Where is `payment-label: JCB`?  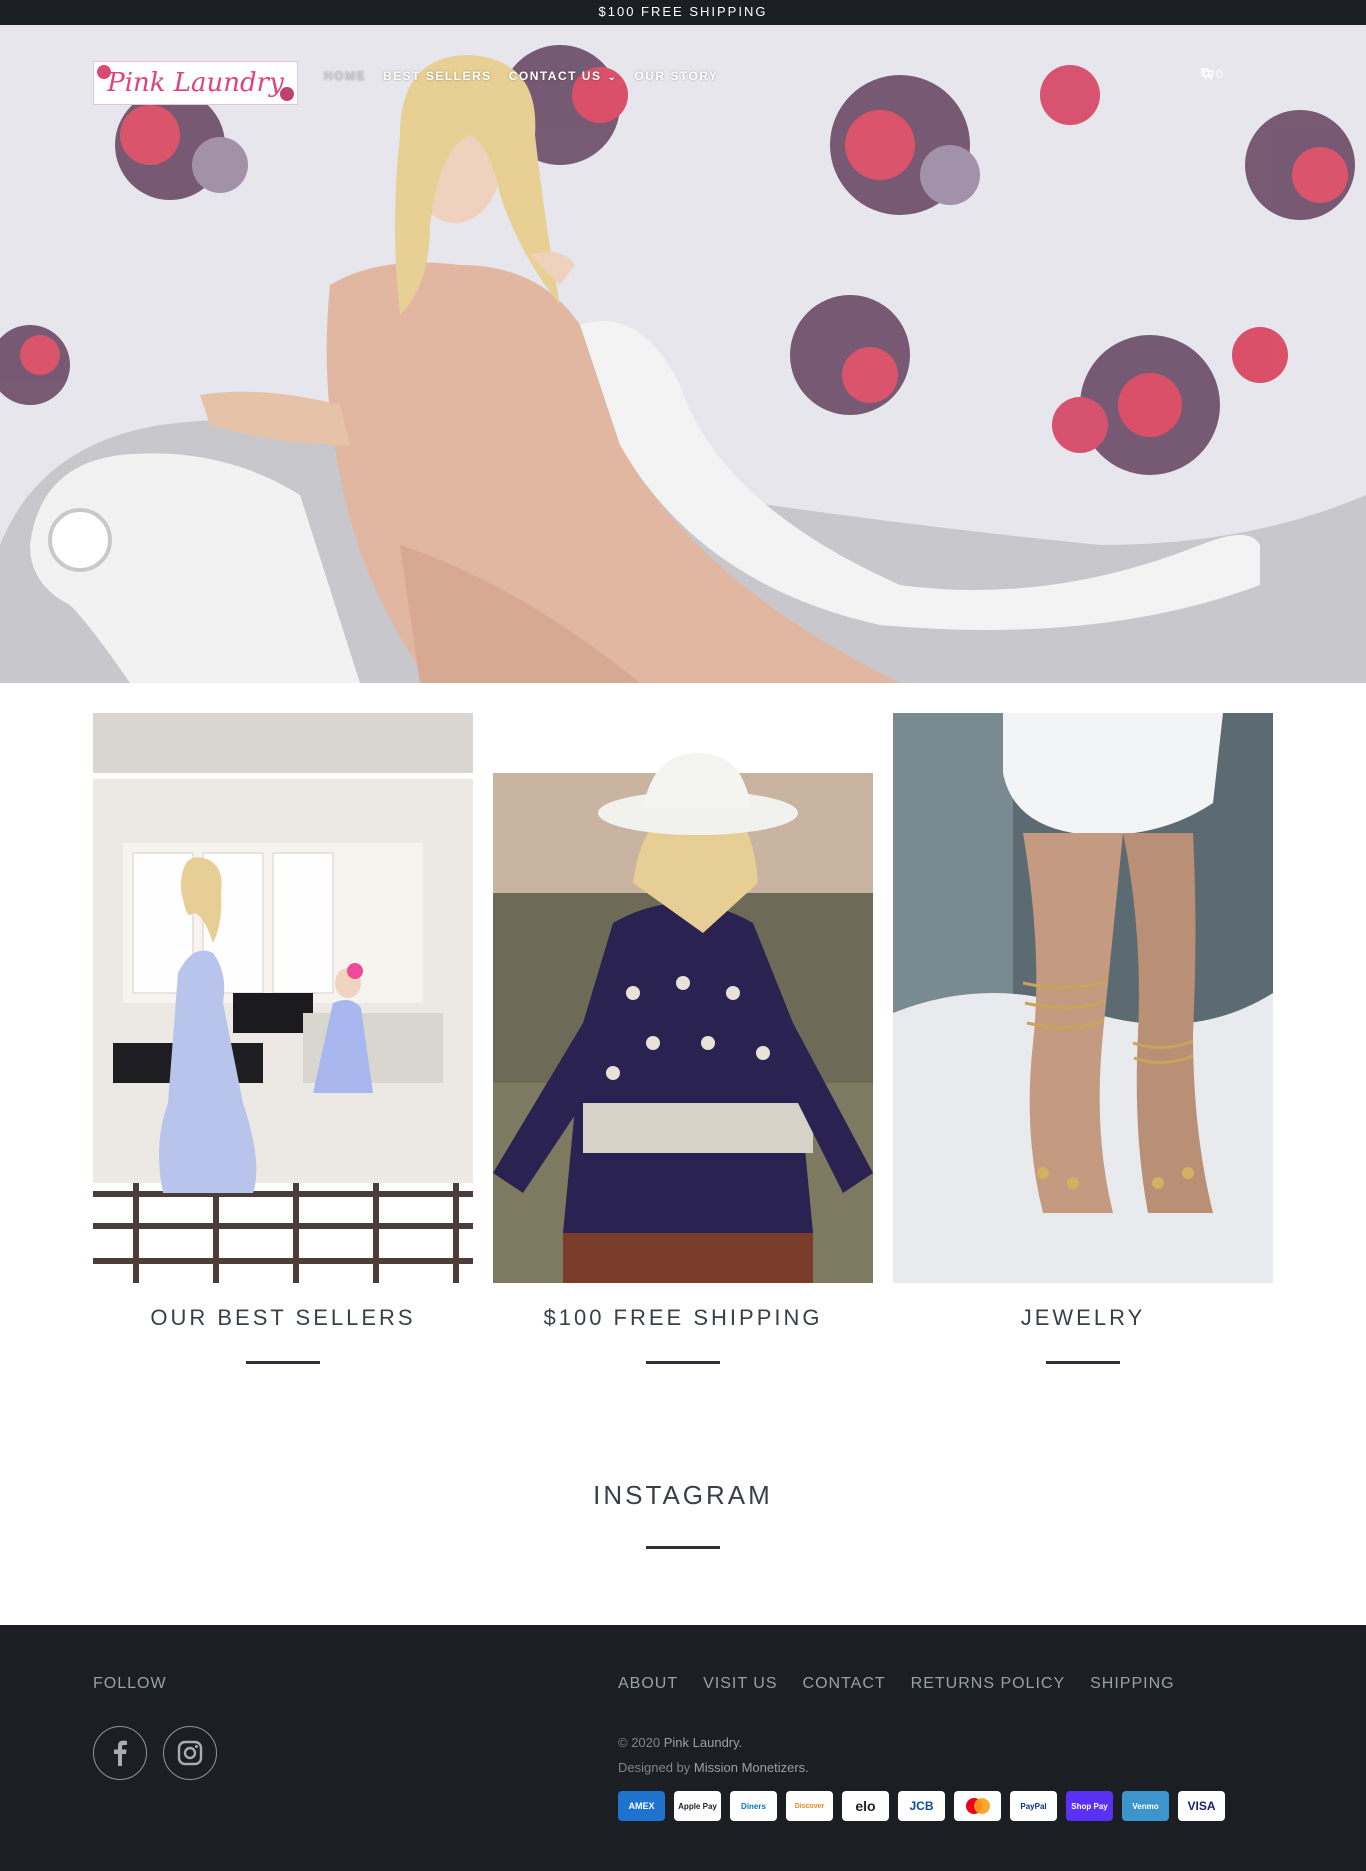
payment-label: JCB is located at coordinates (921, 1806).